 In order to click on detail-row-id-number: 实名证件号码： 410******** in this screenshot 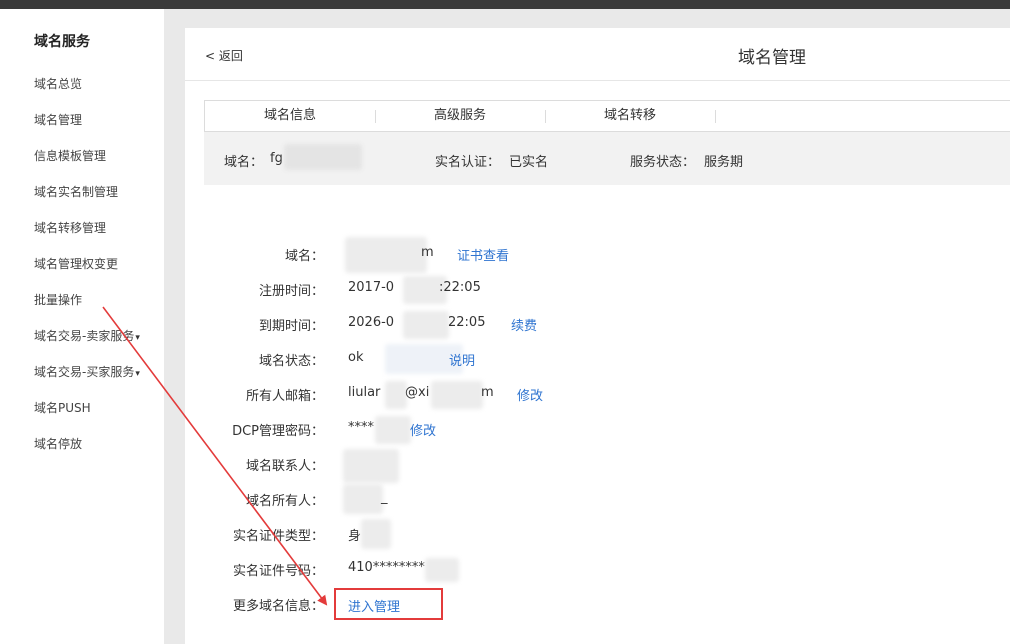, I will do `click(597, 570)`.